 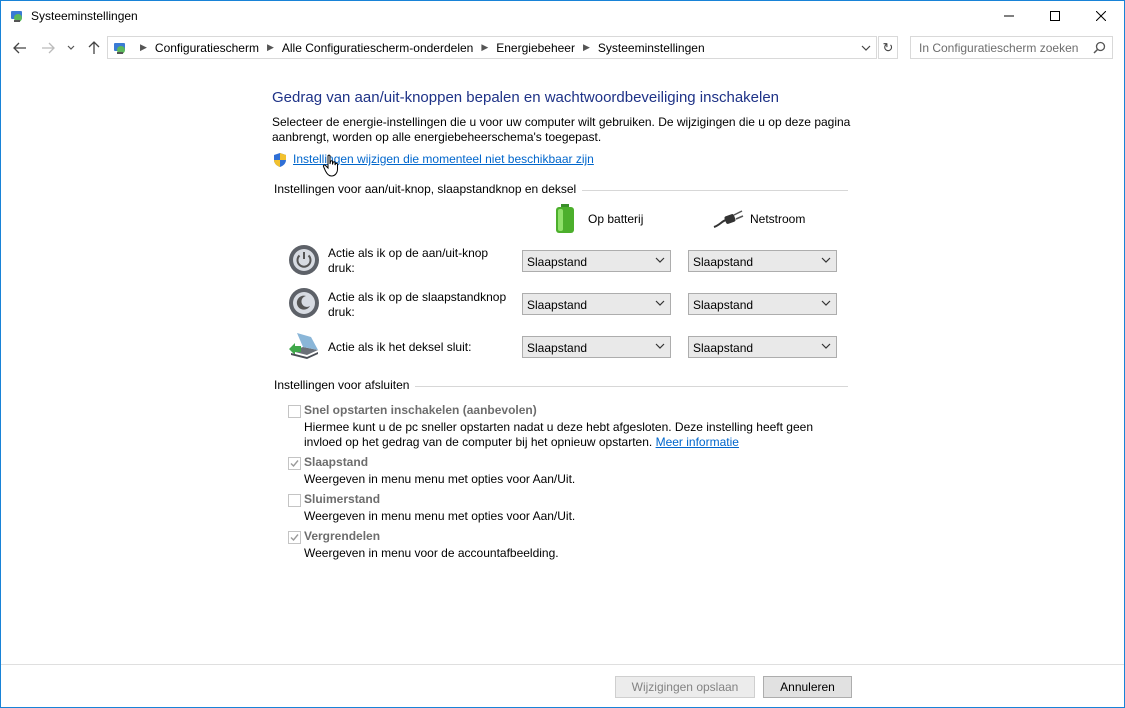 I want to click on search-icon, so click(x=1099, y=47).